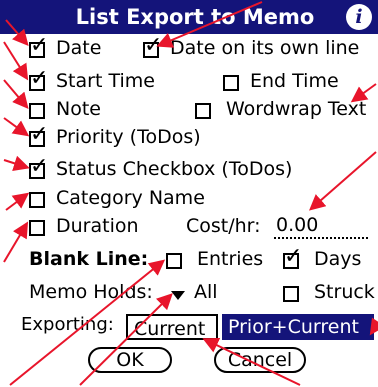 This screenshot has height=387, width=378. I want to click on wordwrap-checkbox, so click(203, 111).